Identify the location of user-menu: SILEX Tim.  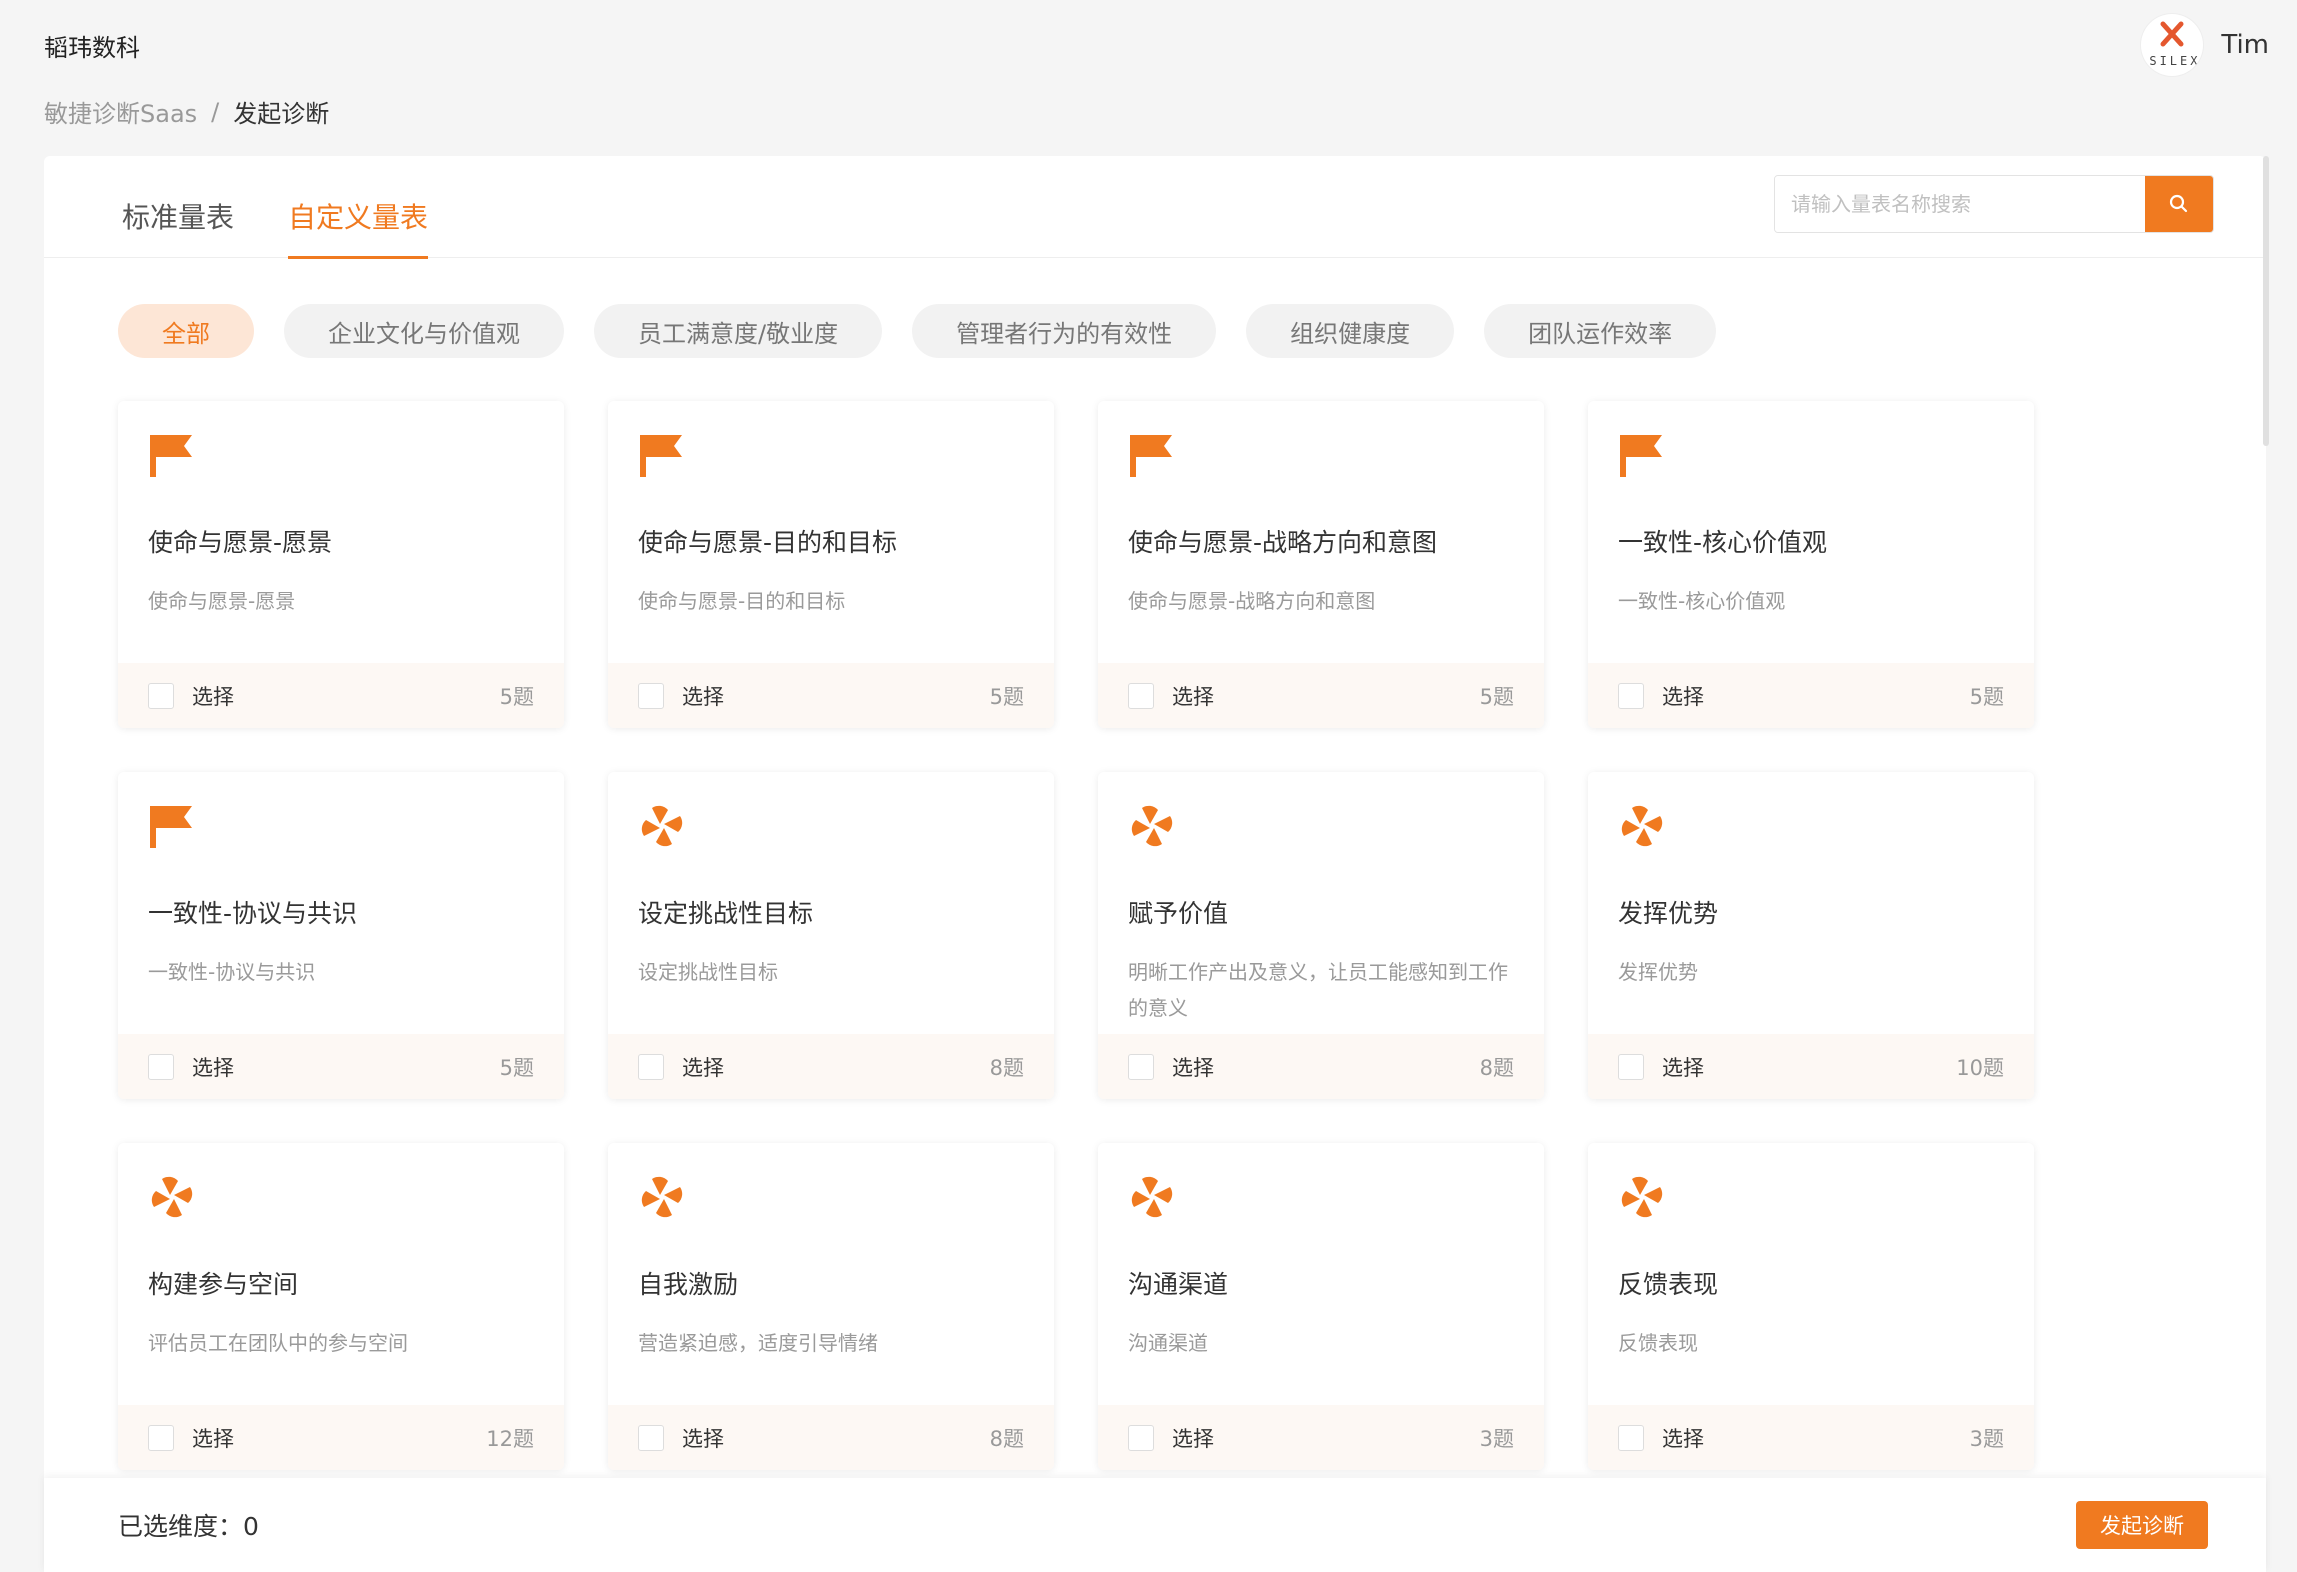
(2205, 45).